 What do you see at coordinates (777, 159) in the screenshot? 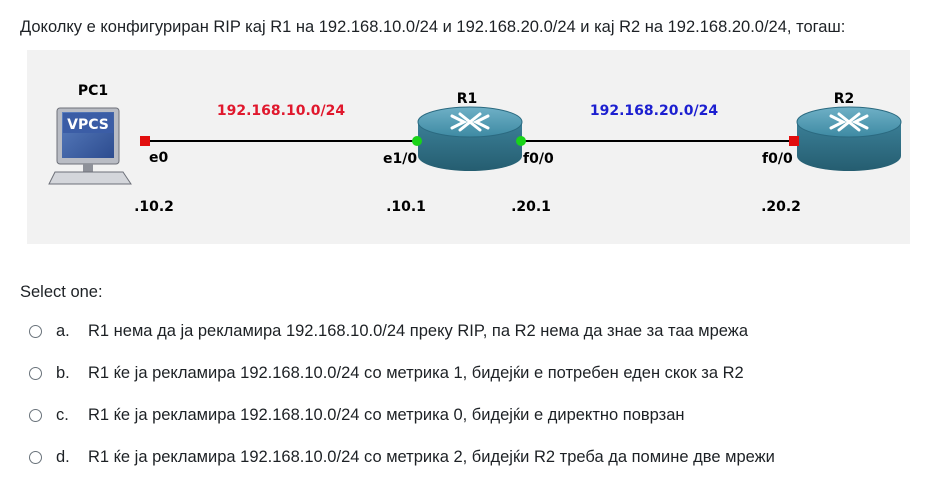
I see `r2-interface-label: f0/0` at bounding box center [777, 159].